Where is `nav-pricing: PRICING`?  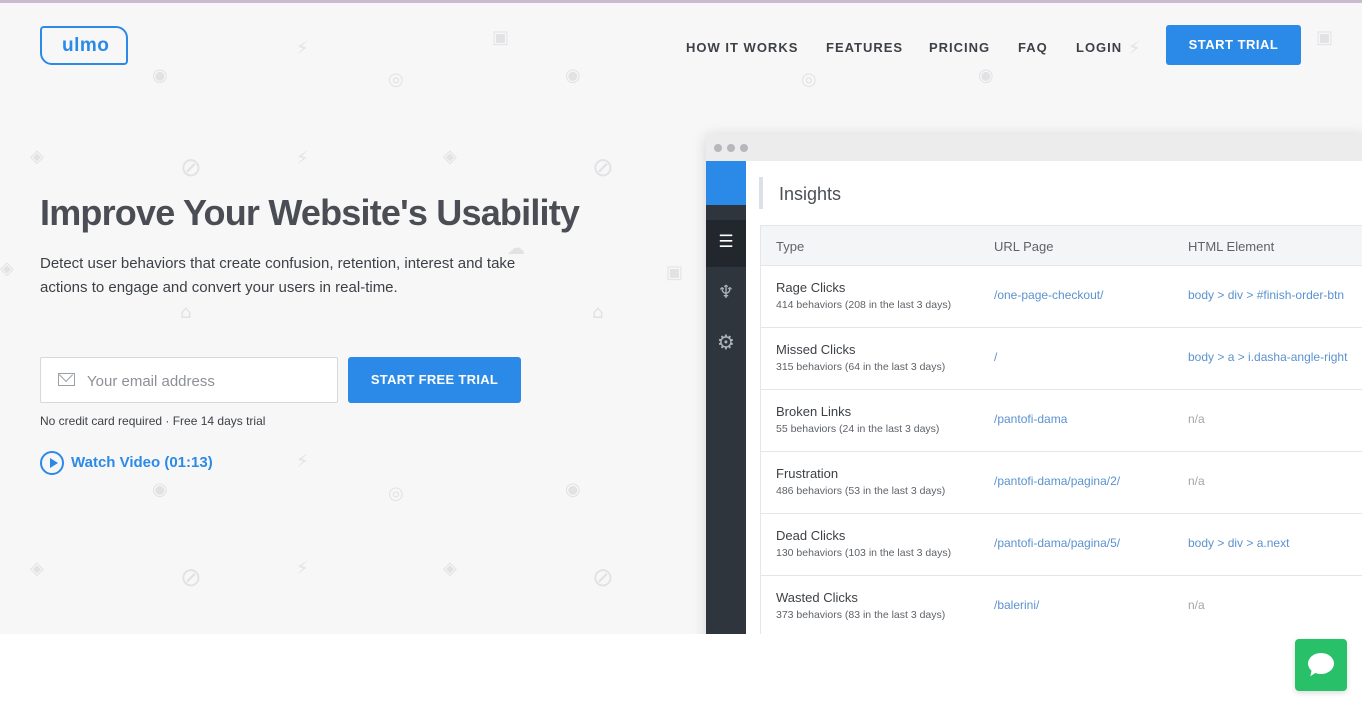
nav-pricing: PRICING is located at coordinates (959, 47).